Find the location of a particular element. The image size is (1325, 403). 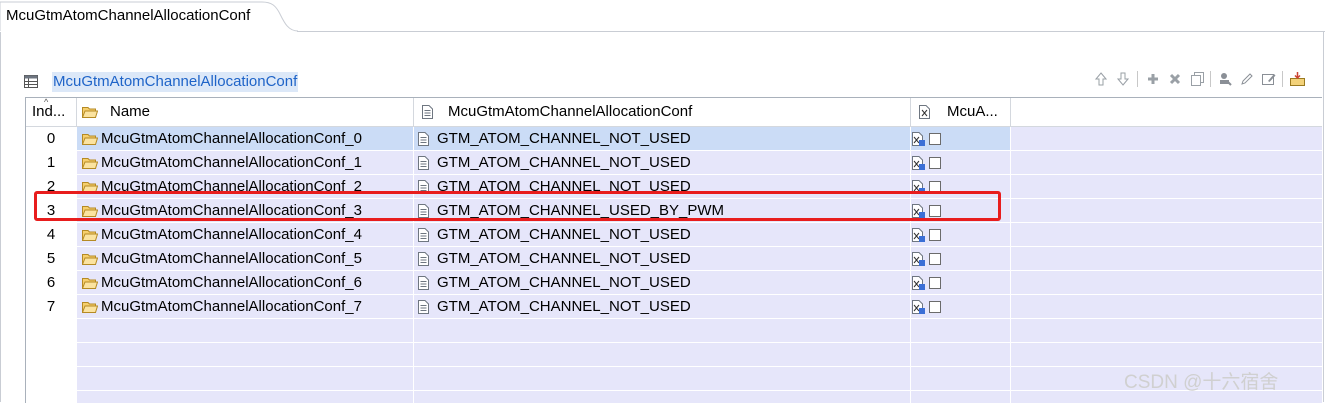

edit-icon is located at coordinates (1247, 79).